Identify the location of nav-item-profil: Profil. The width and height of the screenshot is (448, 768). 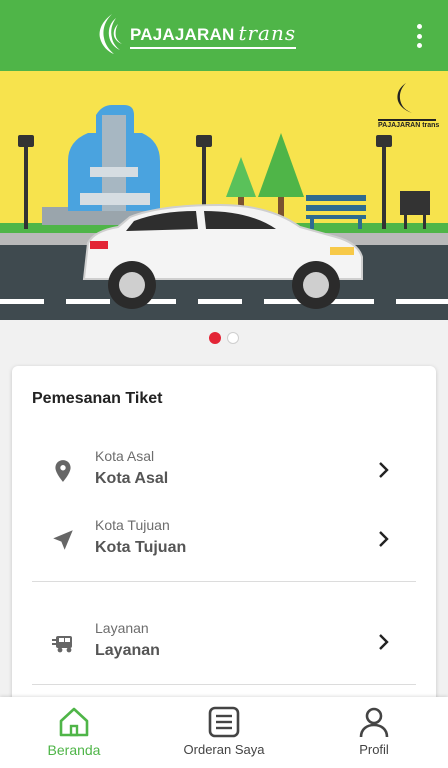
(374, 732).